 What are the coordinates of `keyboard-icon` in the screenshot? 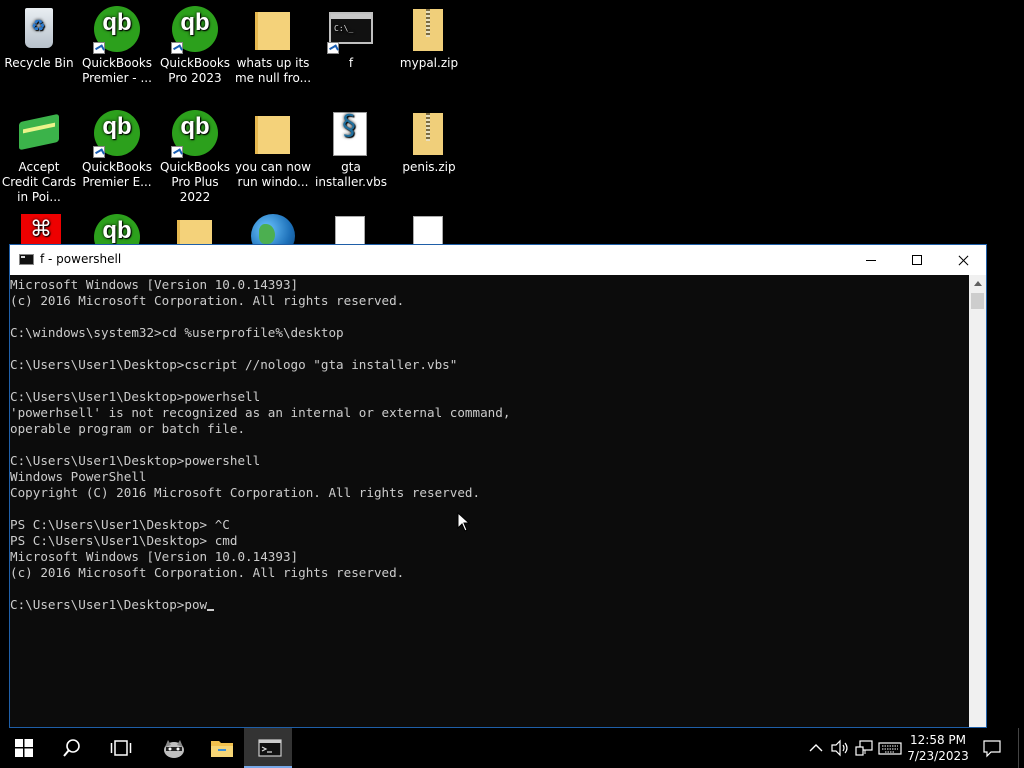 It's located at (890, 748).